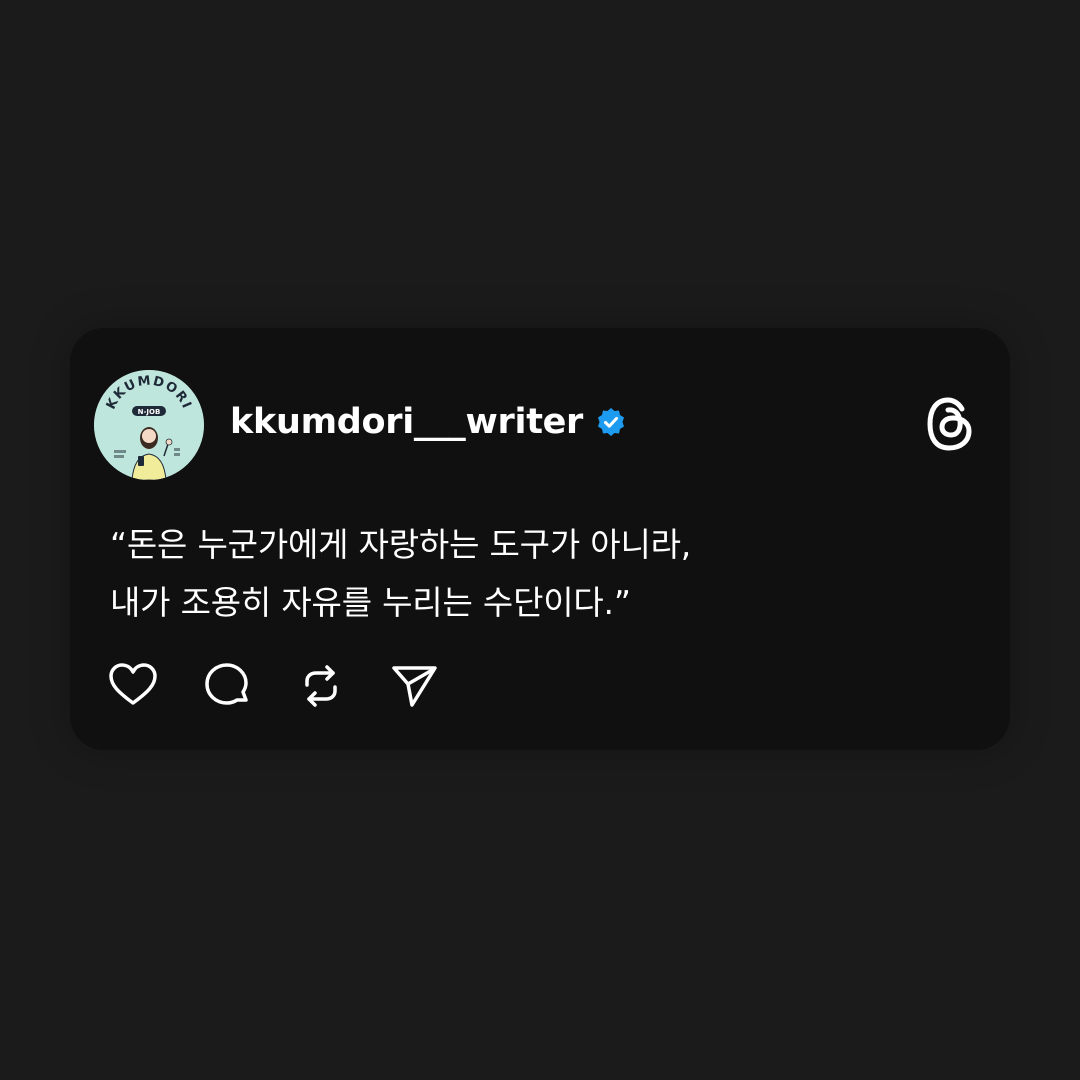 Image resolution: width=1080 pixels, height=1080 pixels. Describe the element at coordinates (401, 544) in the screenshot. I see `post-text-line-1: “돈은 누군가에게 자랑하는 도구가 아니라,` at that location.